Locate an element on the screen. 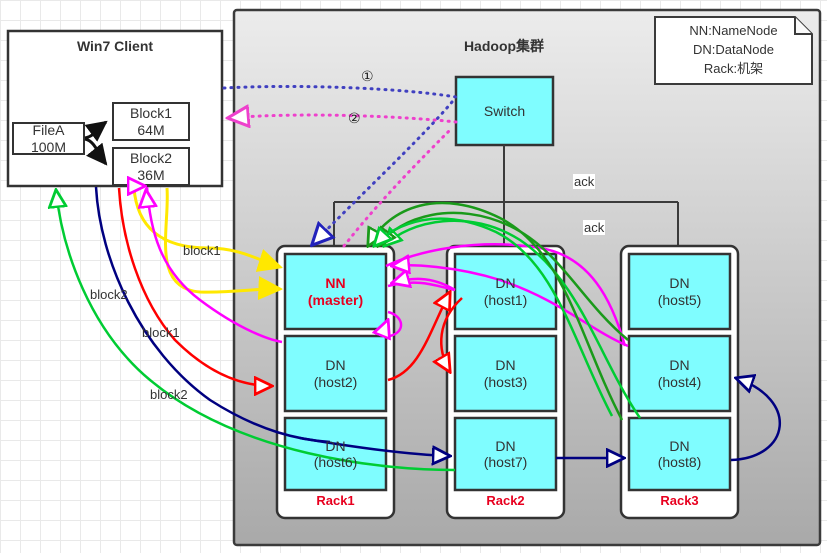 The image size is (827, 553). switch-box is located at coordinates (504, 111).